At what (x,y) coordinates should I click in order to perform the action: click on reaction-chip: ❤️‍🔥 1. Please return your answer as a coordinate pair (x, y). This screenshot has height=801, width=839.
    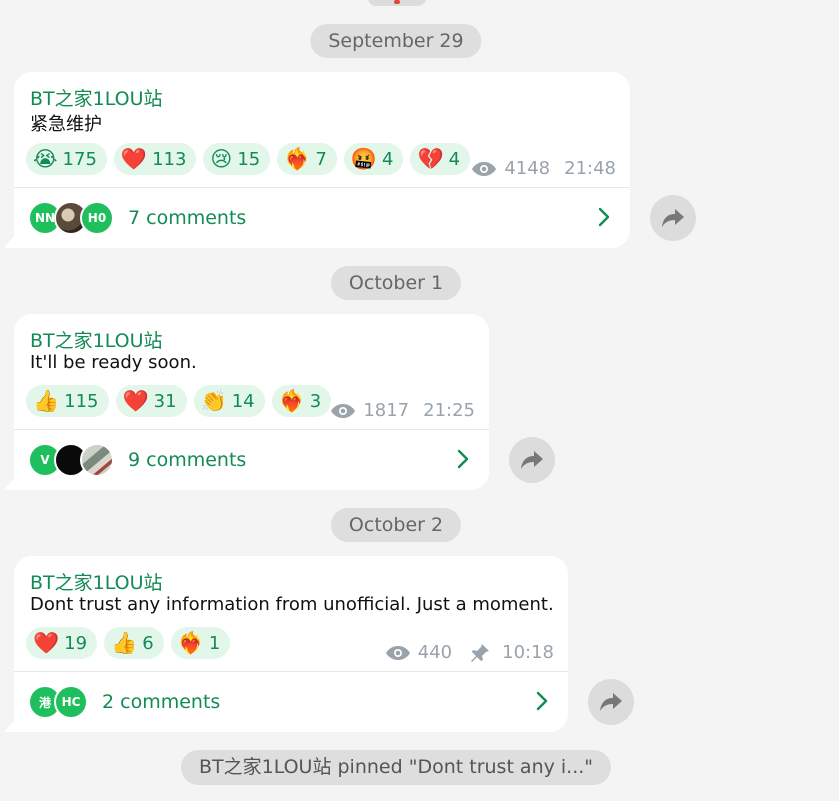
    Looking at the image, I should click on (200, 643).